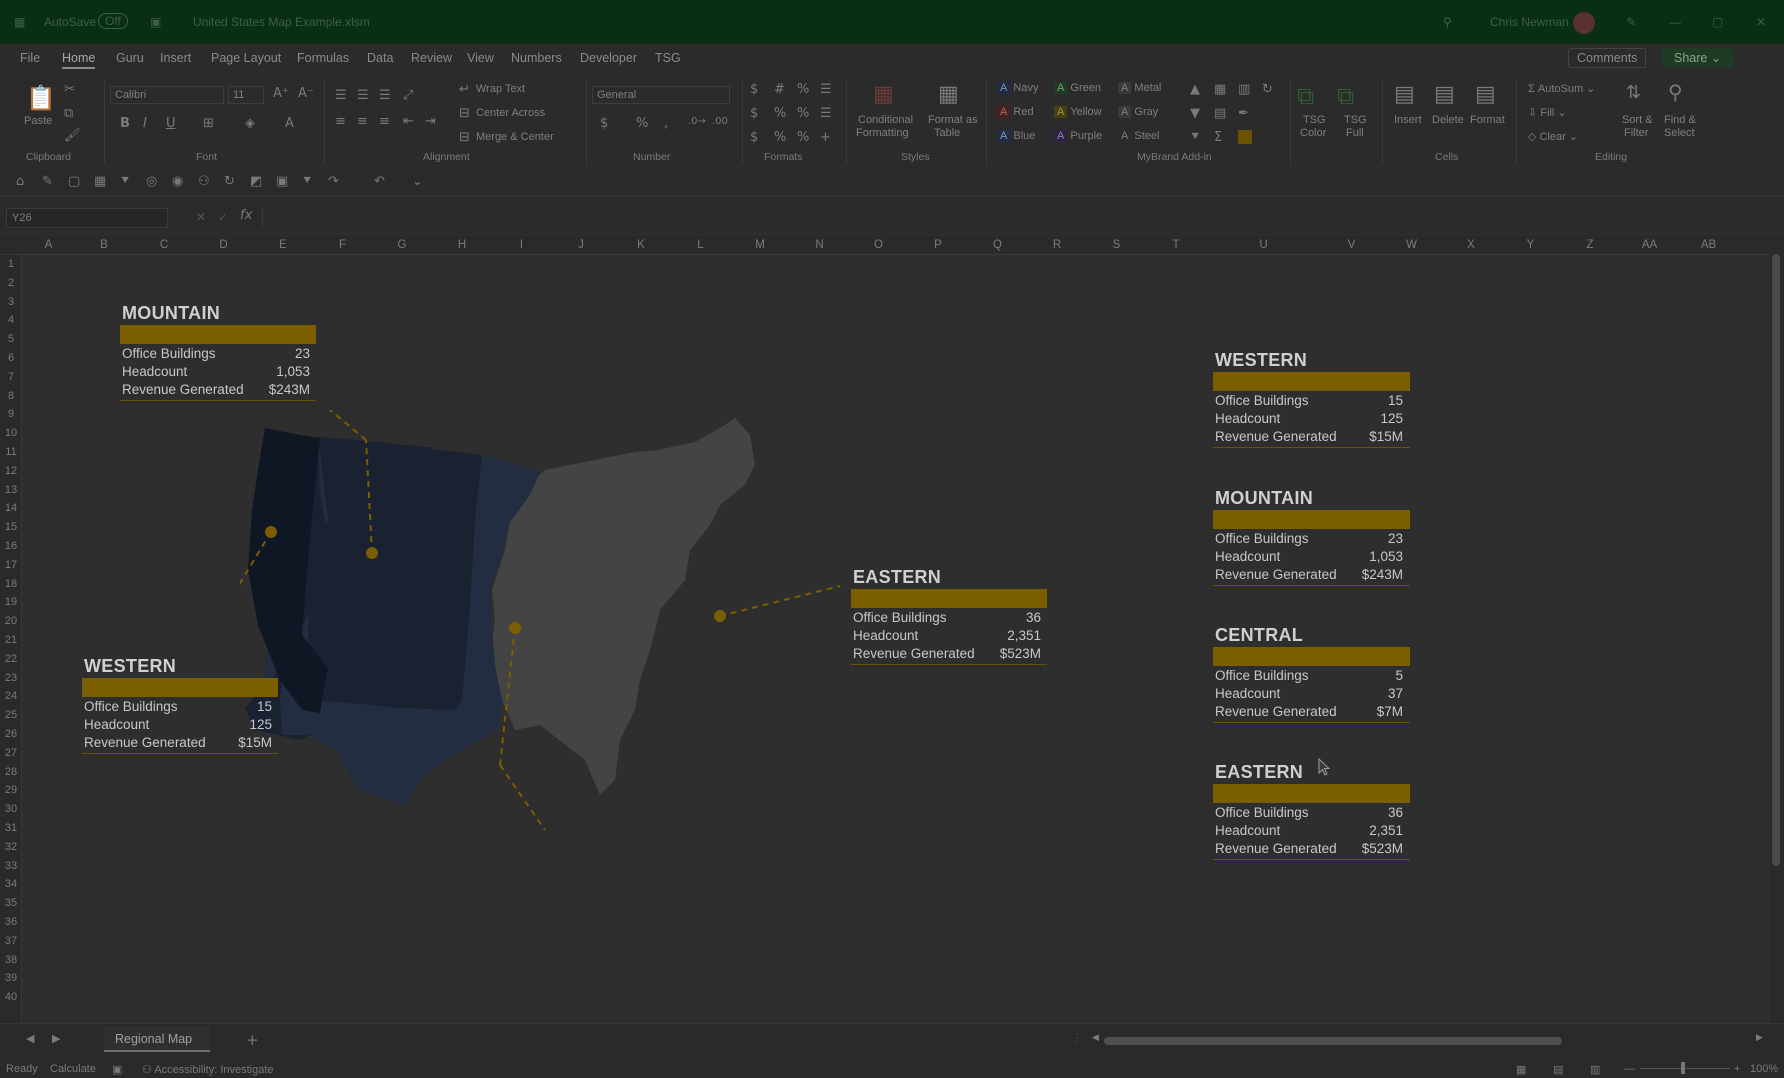  I want to click on column-header-s: S, so click(1117, 245).